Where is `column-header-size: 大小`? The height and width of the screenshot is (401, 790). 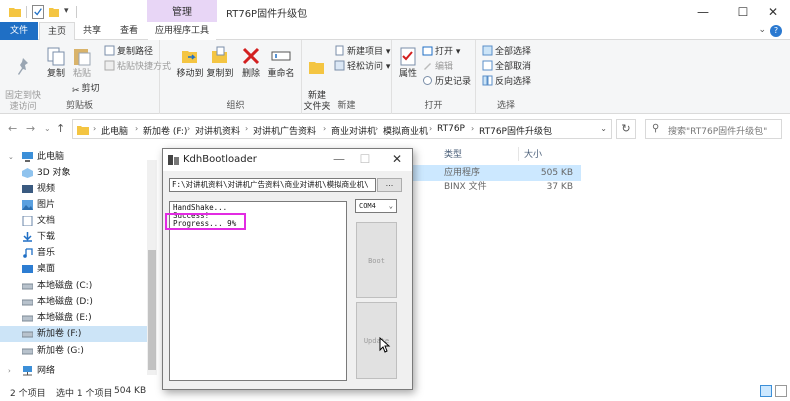
column-header-size: 大小 is located at coordinates (533, 153).